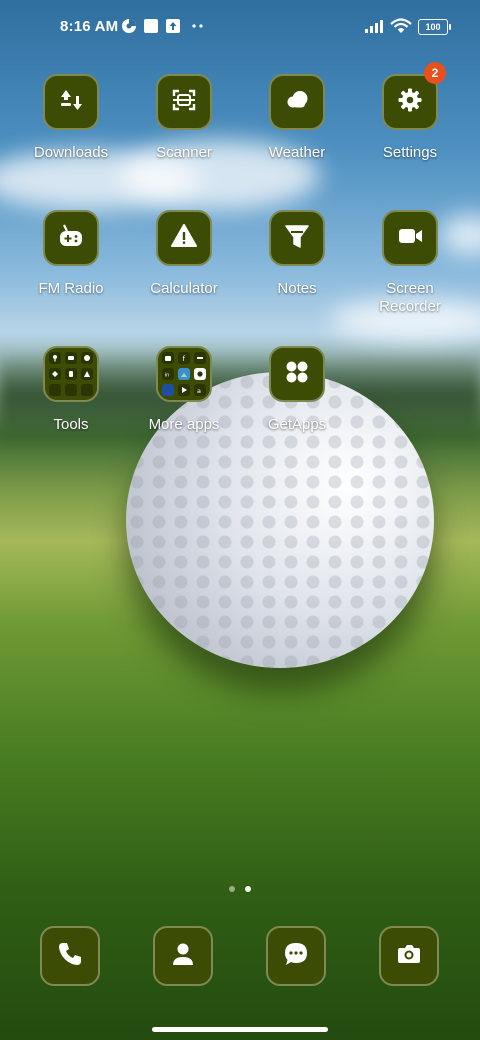 Image resolution: width=480 pixels, height=1040 pixels. I want to click on app-label: Downloads, so click(71, 152).